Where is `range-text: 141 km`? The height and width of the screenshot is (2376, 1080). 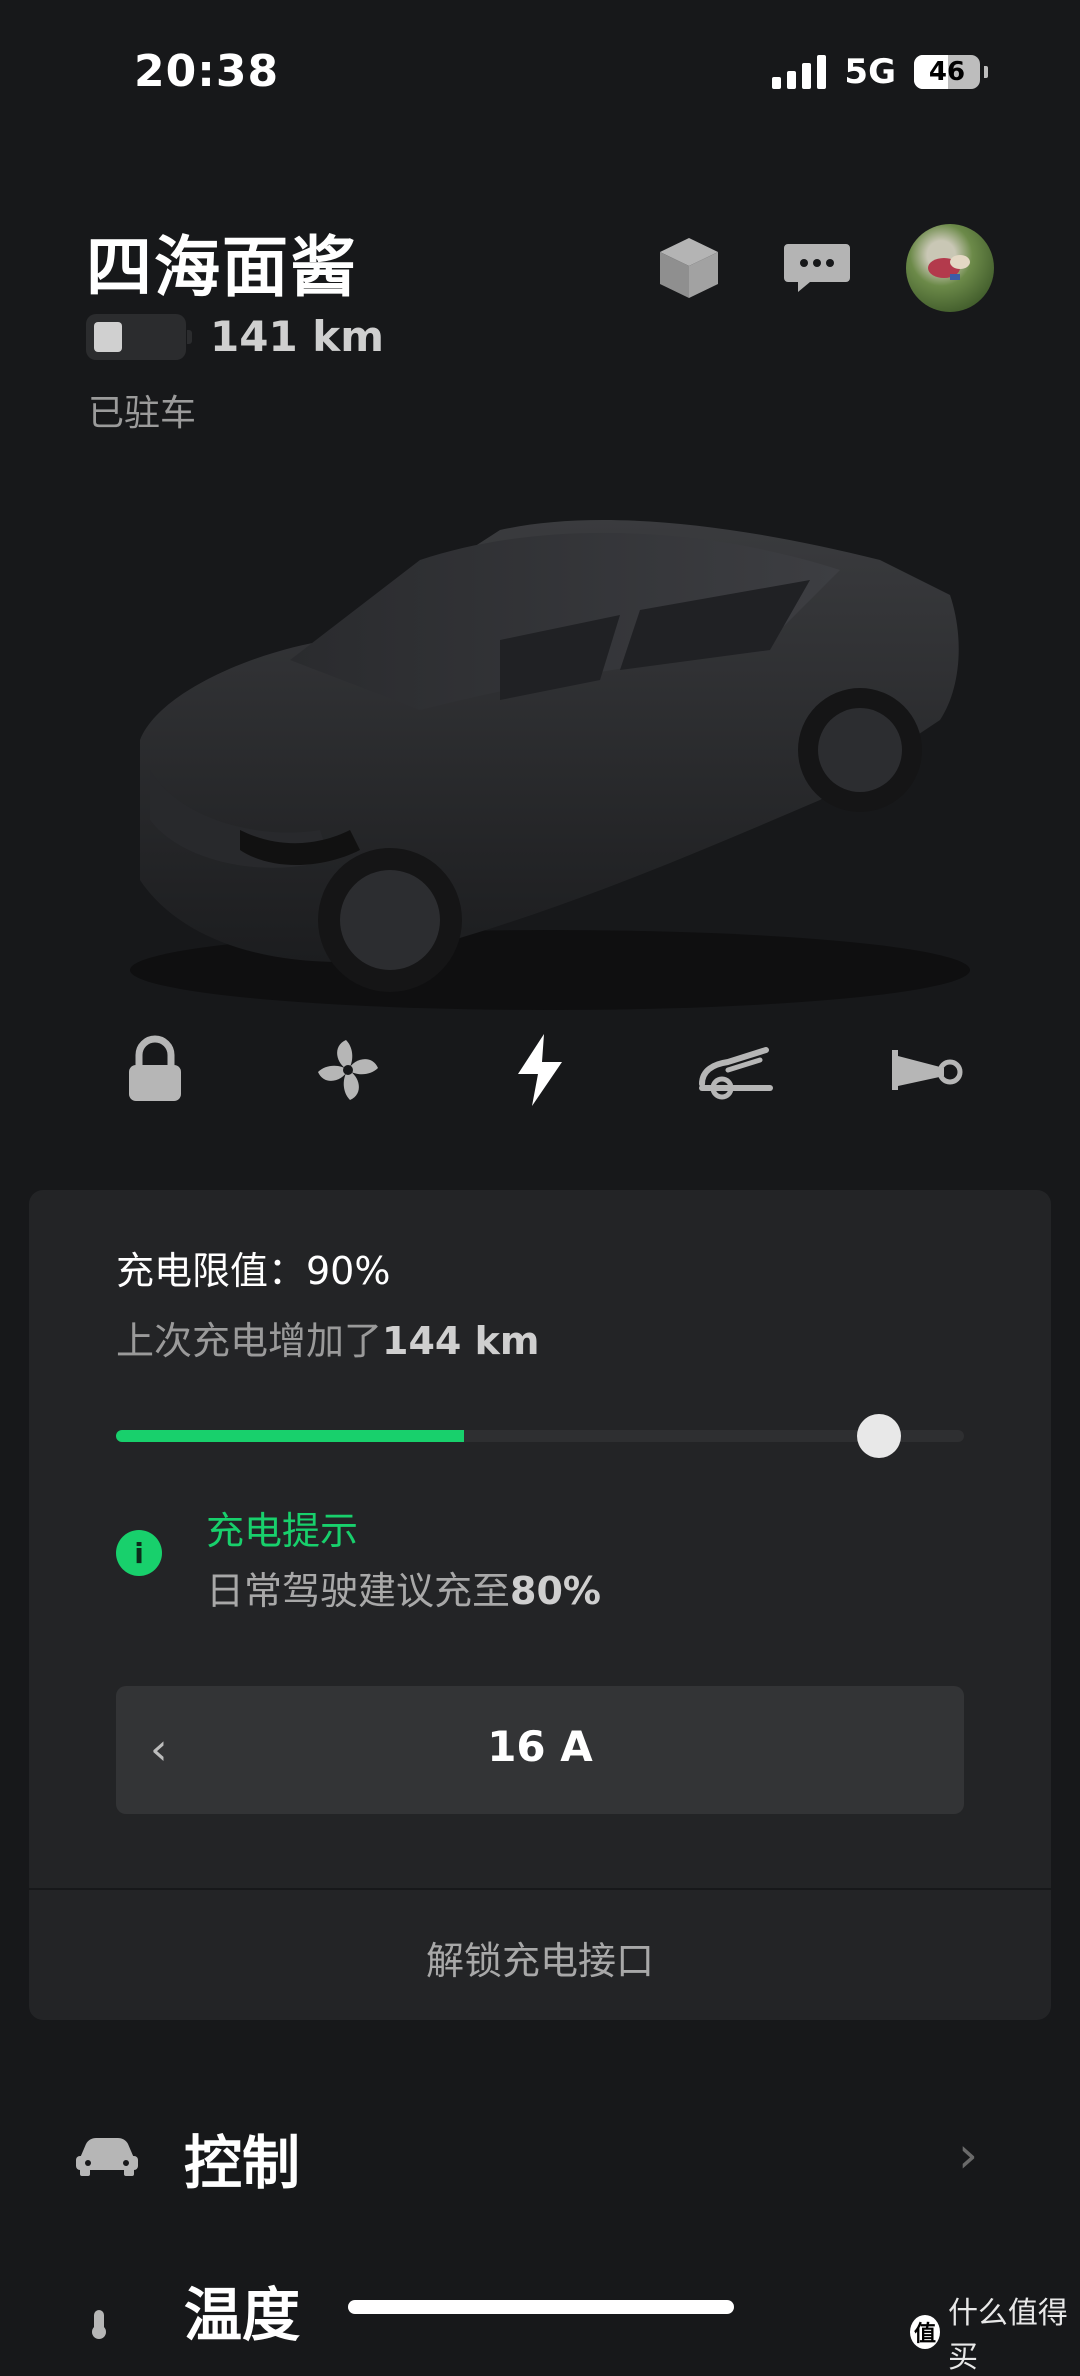 range-text: 141 km is located at coordinates (297, 336).